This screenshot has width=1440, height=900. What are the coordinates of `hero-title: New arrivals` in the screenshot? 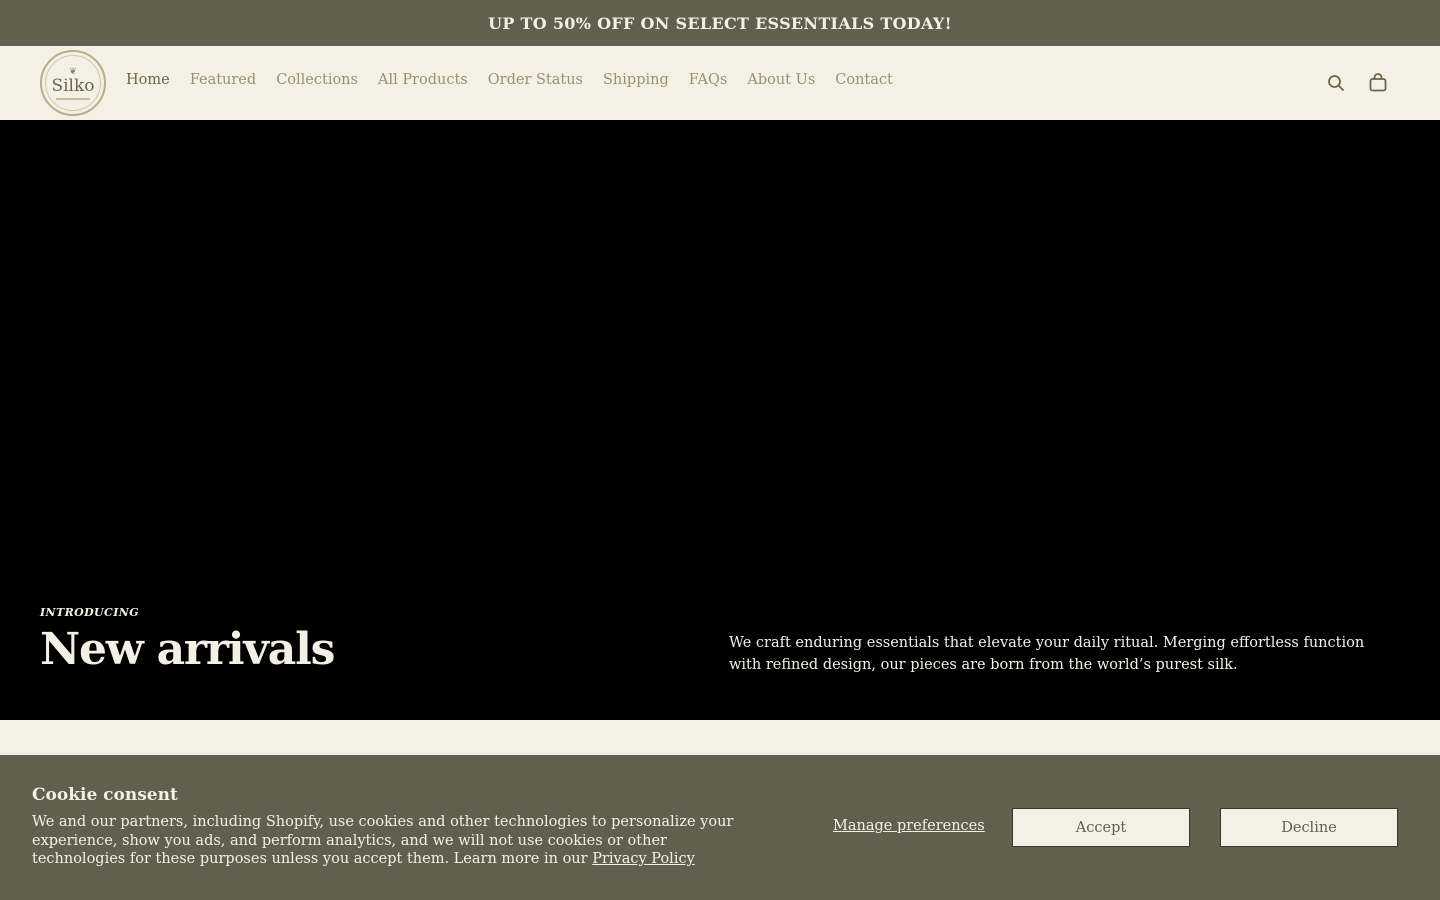 It's located at (187, 649).